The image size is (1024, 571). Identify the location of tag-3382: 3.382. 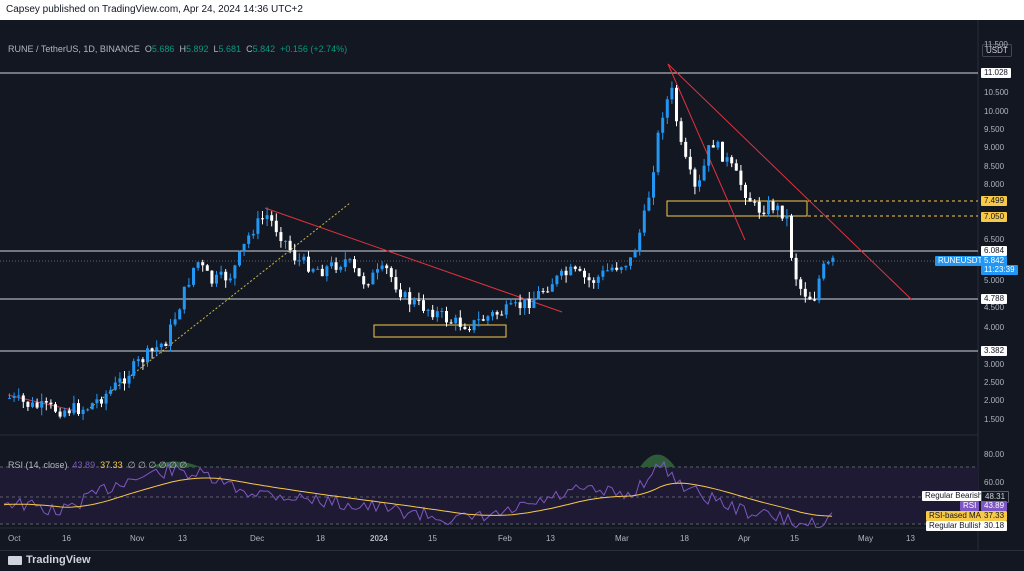
(994, 351).